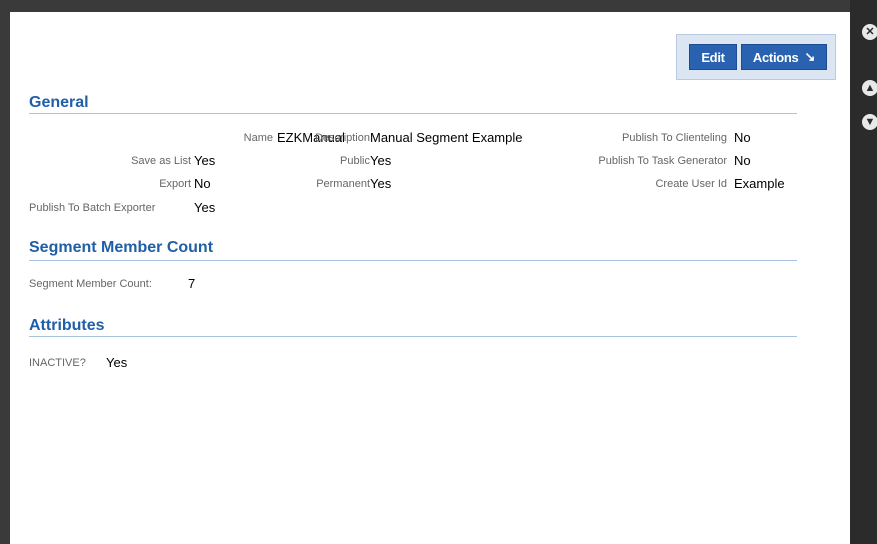 This screenshot has height=544, width=877. What do you see at coordinates (355, 161) in the screenshot?
I see `public-label: Public` at bounding box center [355, 161].